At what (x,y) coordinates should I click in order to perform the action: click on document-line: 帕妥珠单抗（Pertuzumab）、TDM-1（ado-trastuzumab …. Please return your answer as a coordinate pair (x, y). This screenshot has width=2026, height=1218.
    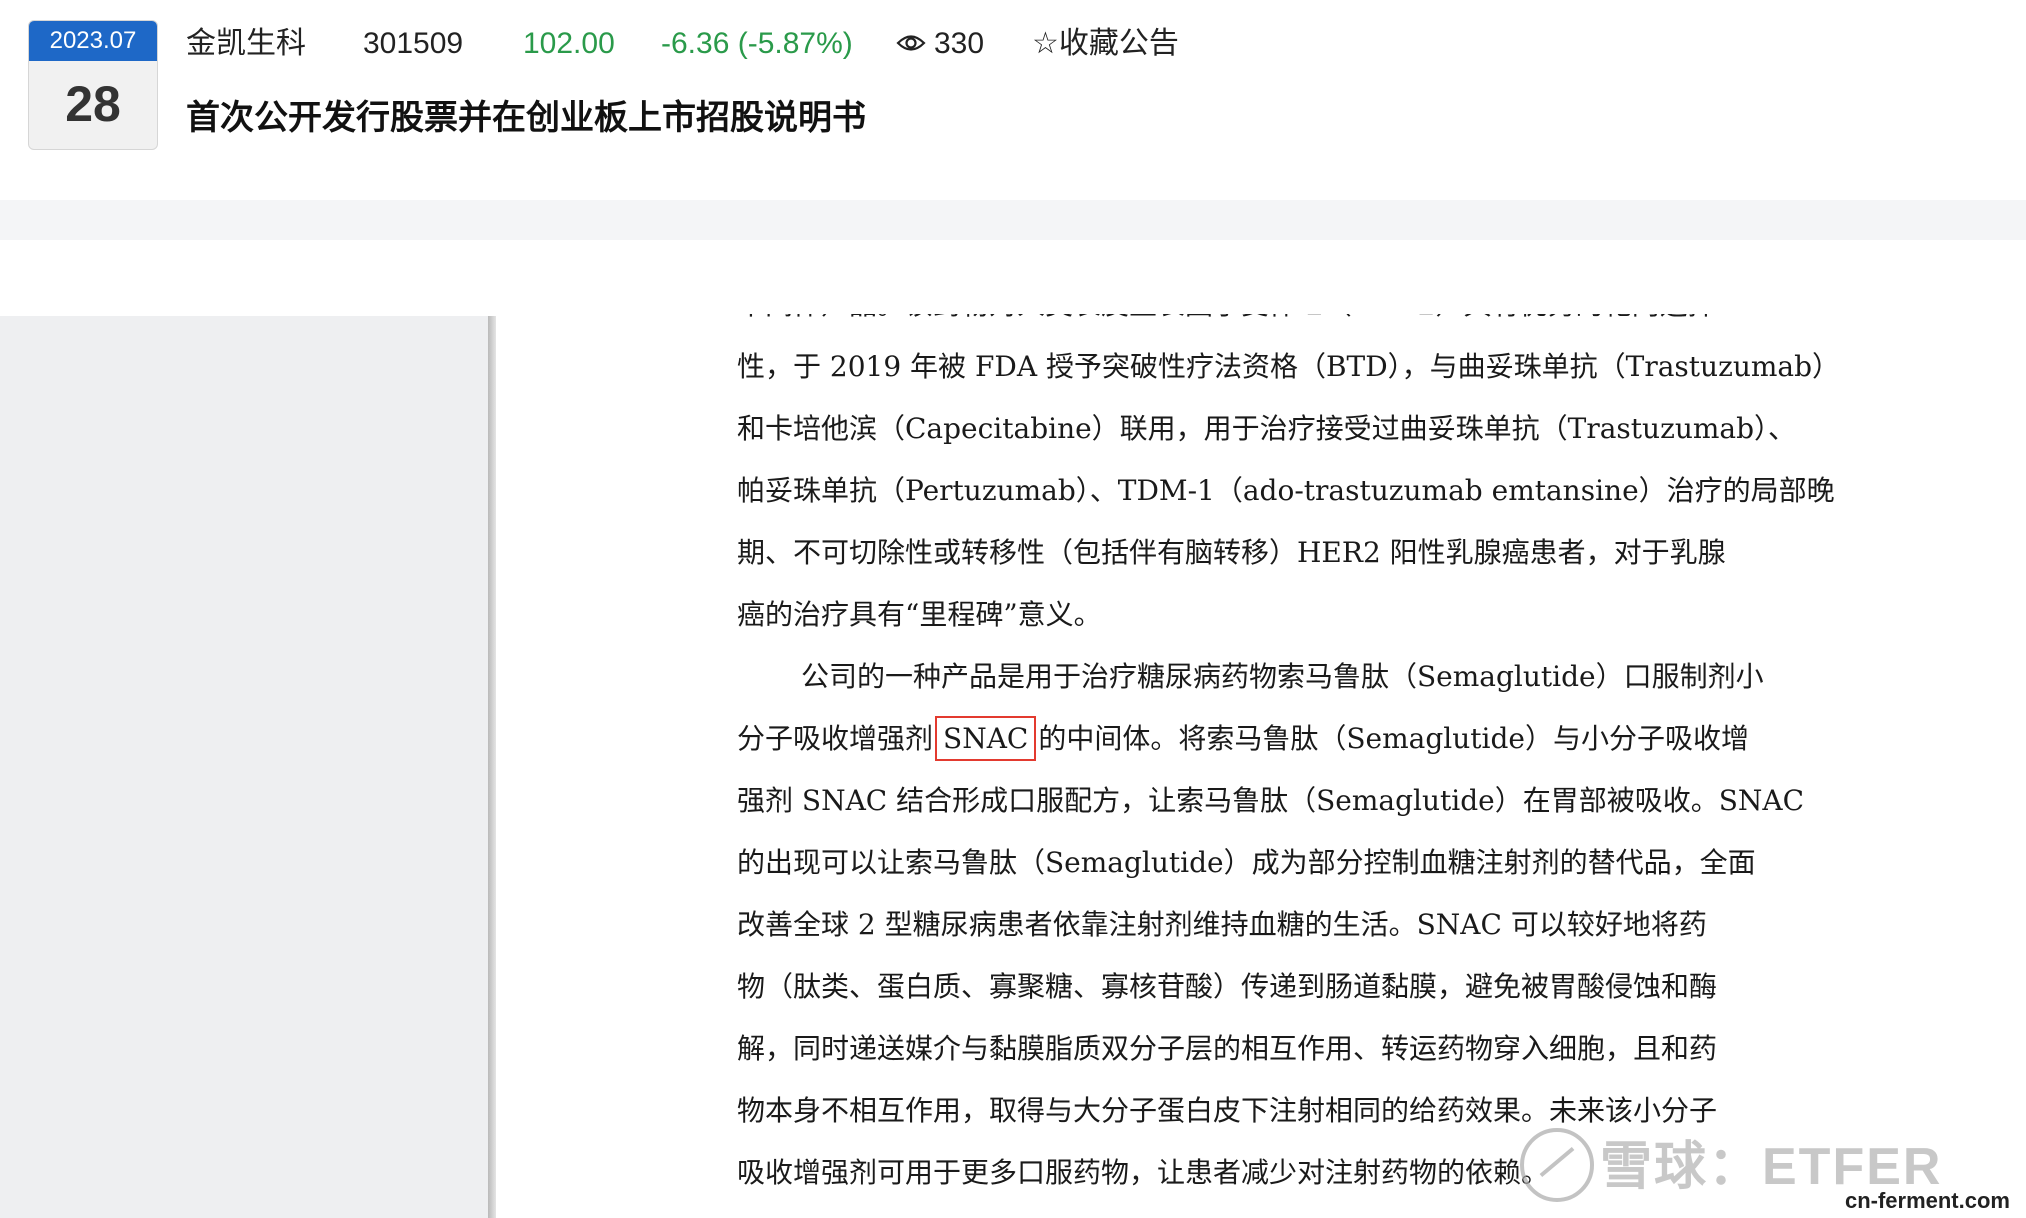
    Looking at the image, I should click on (1286, 490).